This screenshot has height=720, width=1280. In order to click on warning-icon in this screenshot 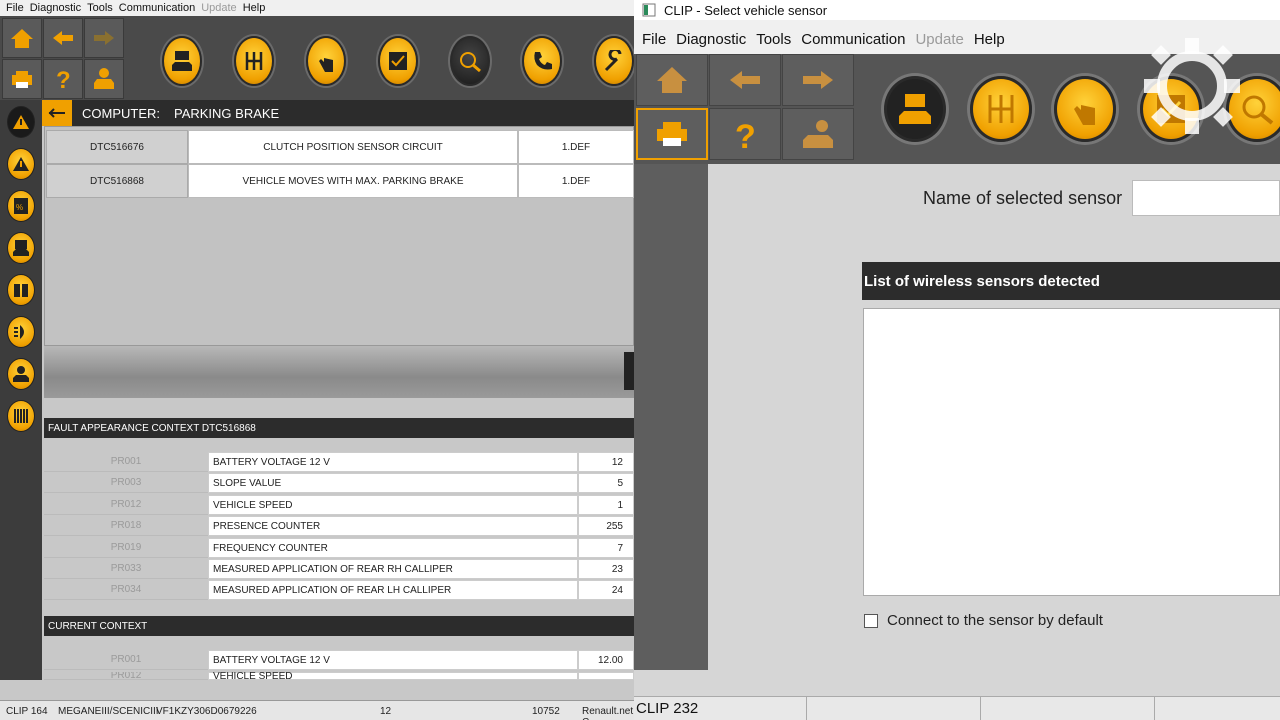, I will do `click(21, 122)`.